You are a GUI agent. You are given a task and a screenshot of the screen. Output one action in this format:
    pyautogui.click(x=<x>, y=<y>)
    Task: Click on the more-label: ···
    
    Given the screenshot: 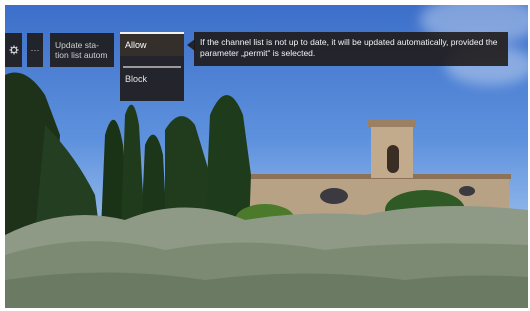 What is the action you would take?
    pyautogui.click(x=35, y=50)
    